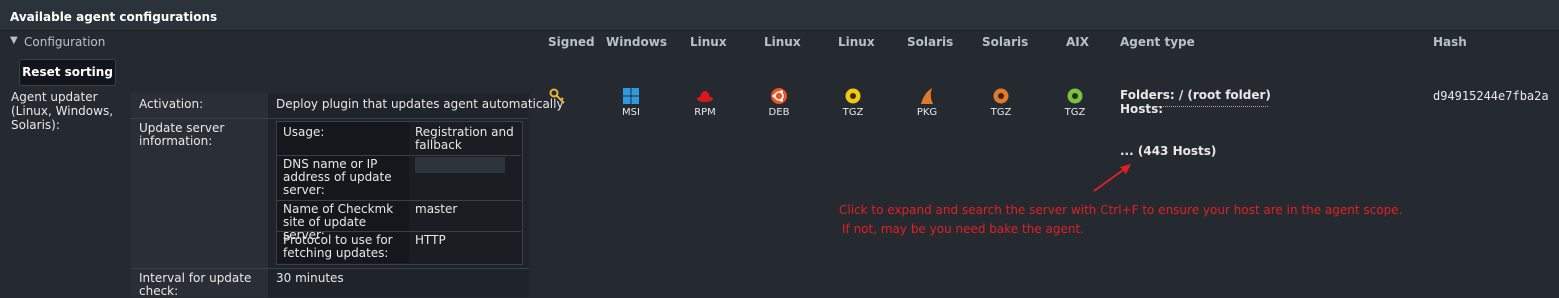 This screenshot has width=1559, height=298. I want to click on package-label: RPM, so click(705, 112).